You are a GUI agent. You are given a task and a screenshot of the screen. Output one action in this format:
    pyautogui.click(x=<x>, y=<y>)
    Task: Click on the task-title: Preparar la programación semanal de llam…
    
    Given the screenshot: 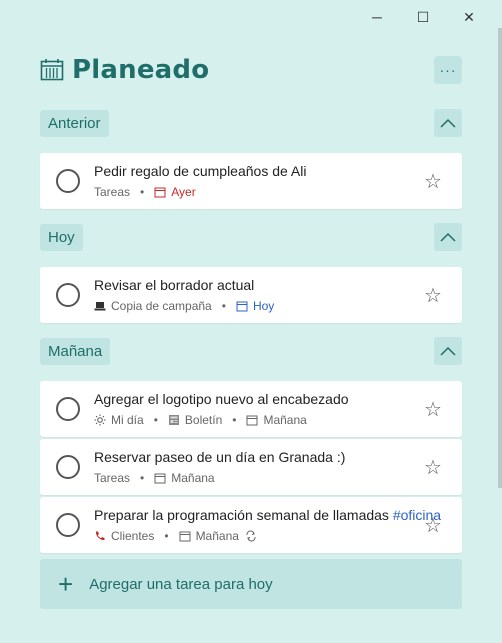 What is the action you would take?
    pyautogui.click(x=267, y=515)
    